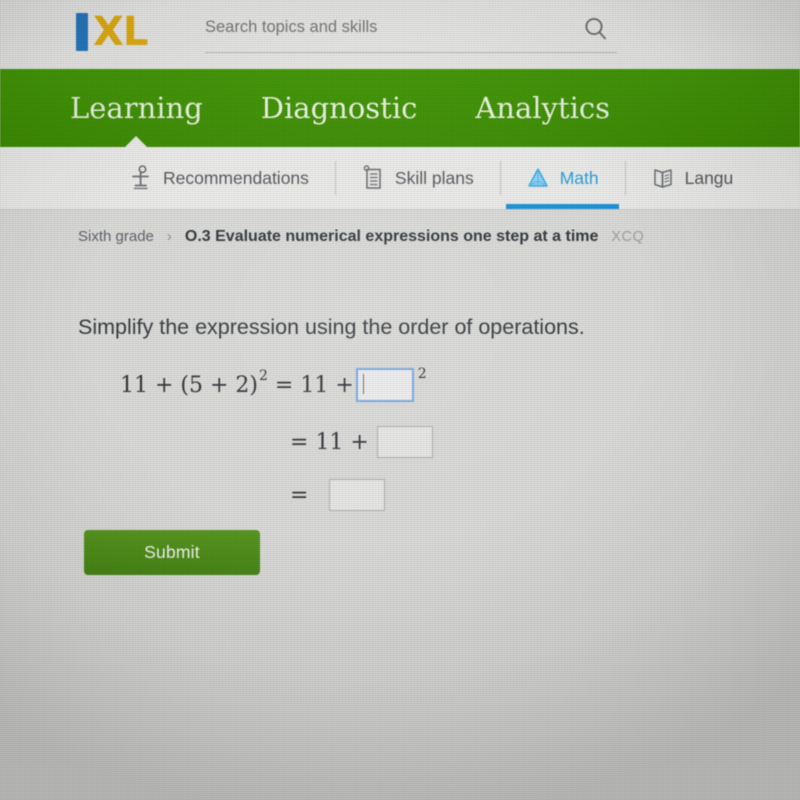 This screenshot has width=800, height=800. I want to click on tab-recommendations-label: Recommendations, so click(236, 177).